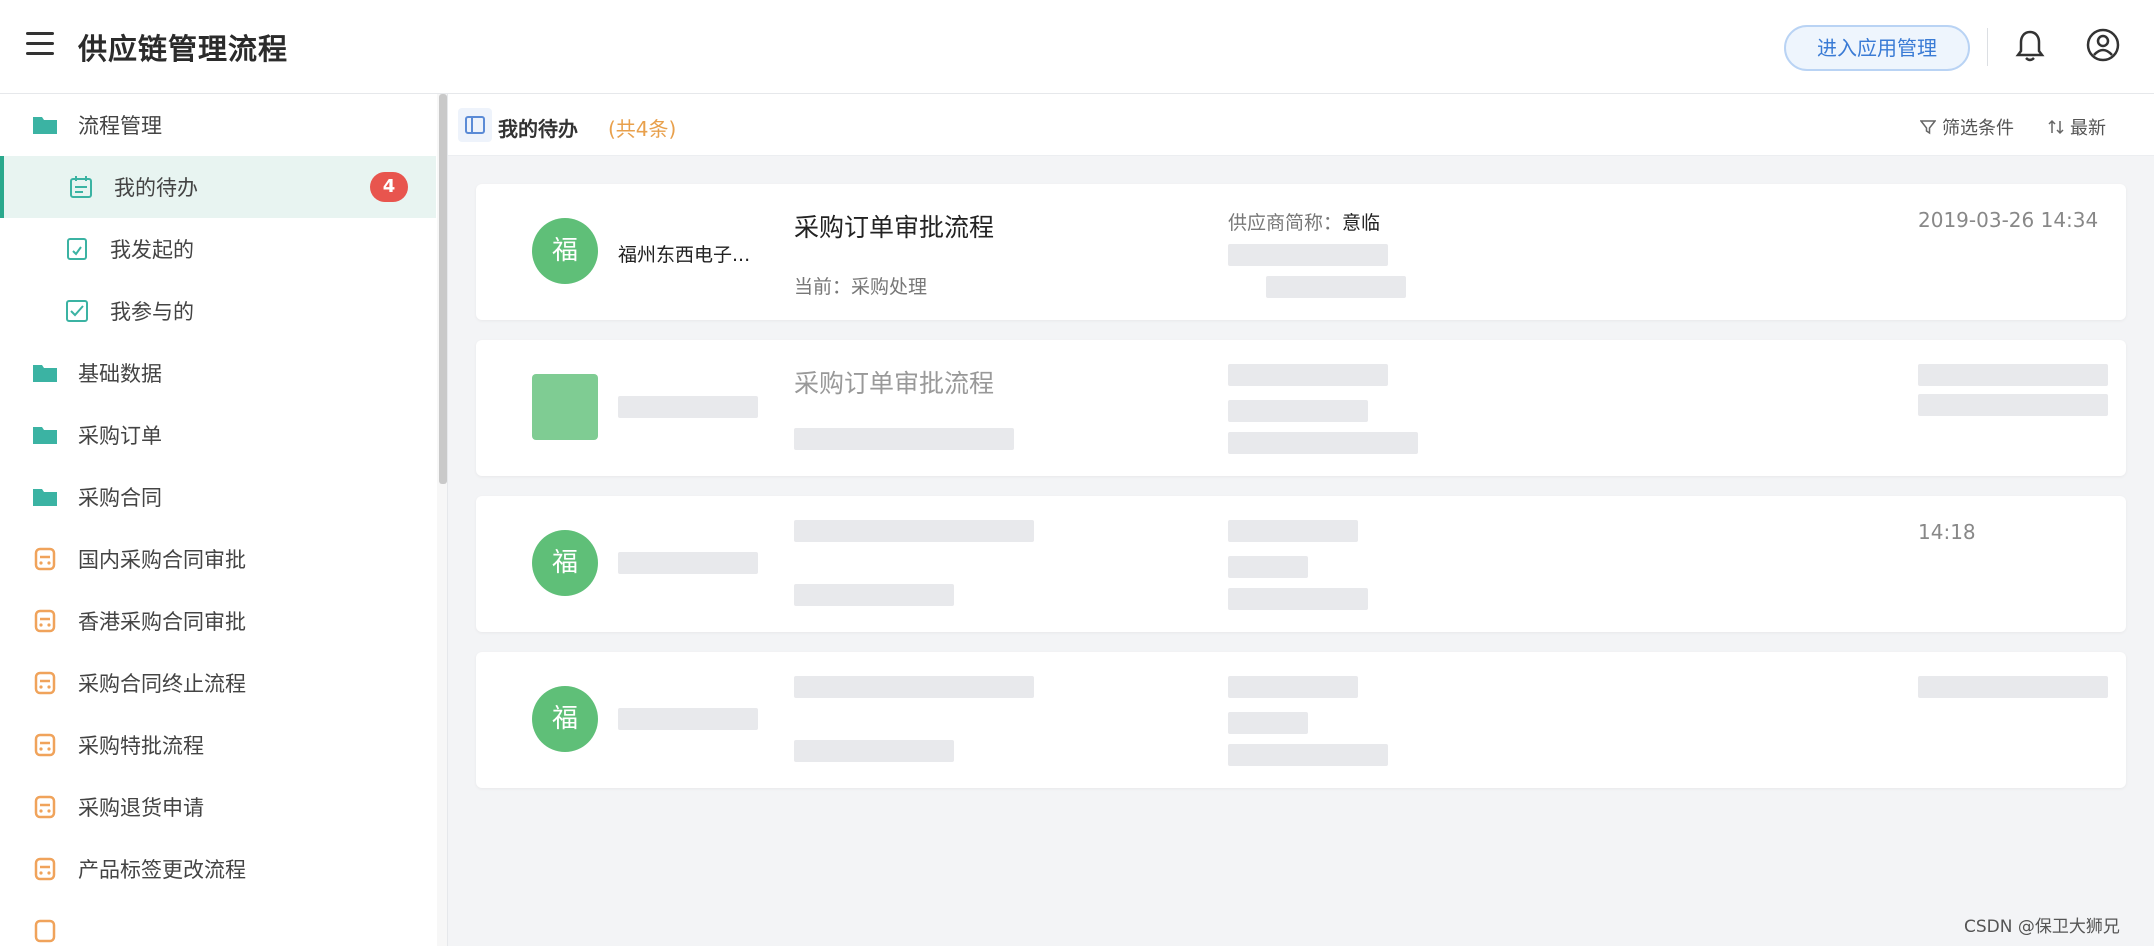  What do you see at coordinates (1928, 127) in the screenshot?
I see `filter-icon` at bounding box center [1928, 127].